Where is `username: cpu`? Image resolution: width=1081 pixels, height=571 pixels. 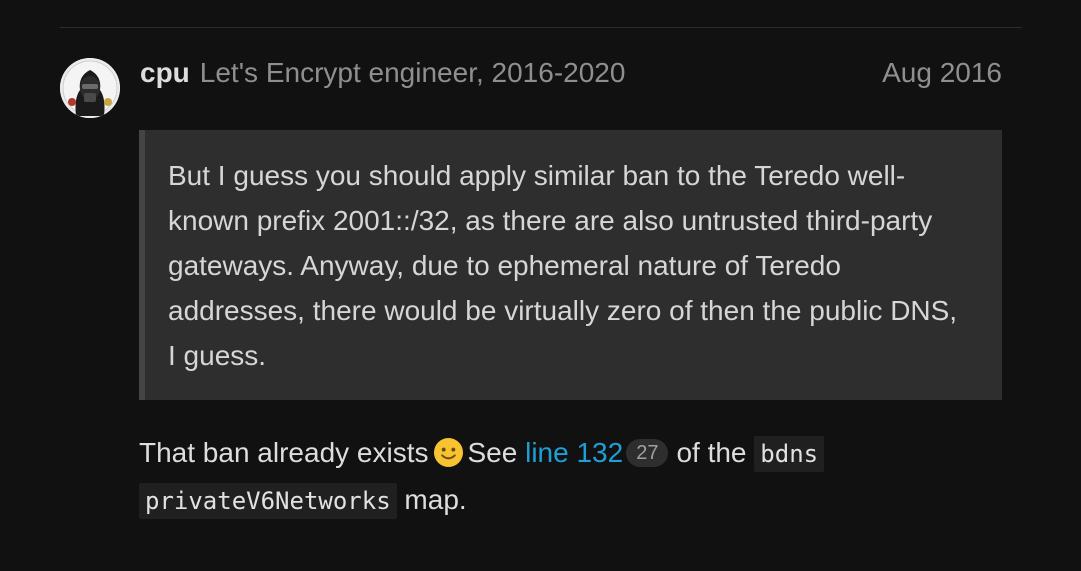 username: cpu is located at coordinates (165, 73).